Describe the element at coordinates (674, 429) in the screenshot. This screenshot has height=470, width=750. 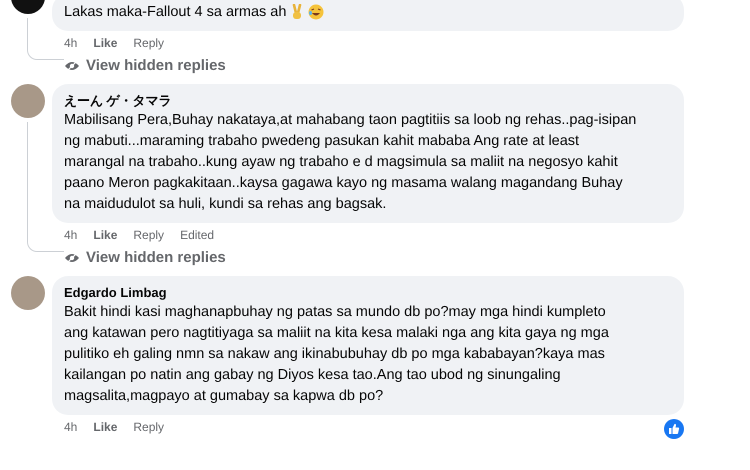
I see `thumbs-up-icon` at that location.